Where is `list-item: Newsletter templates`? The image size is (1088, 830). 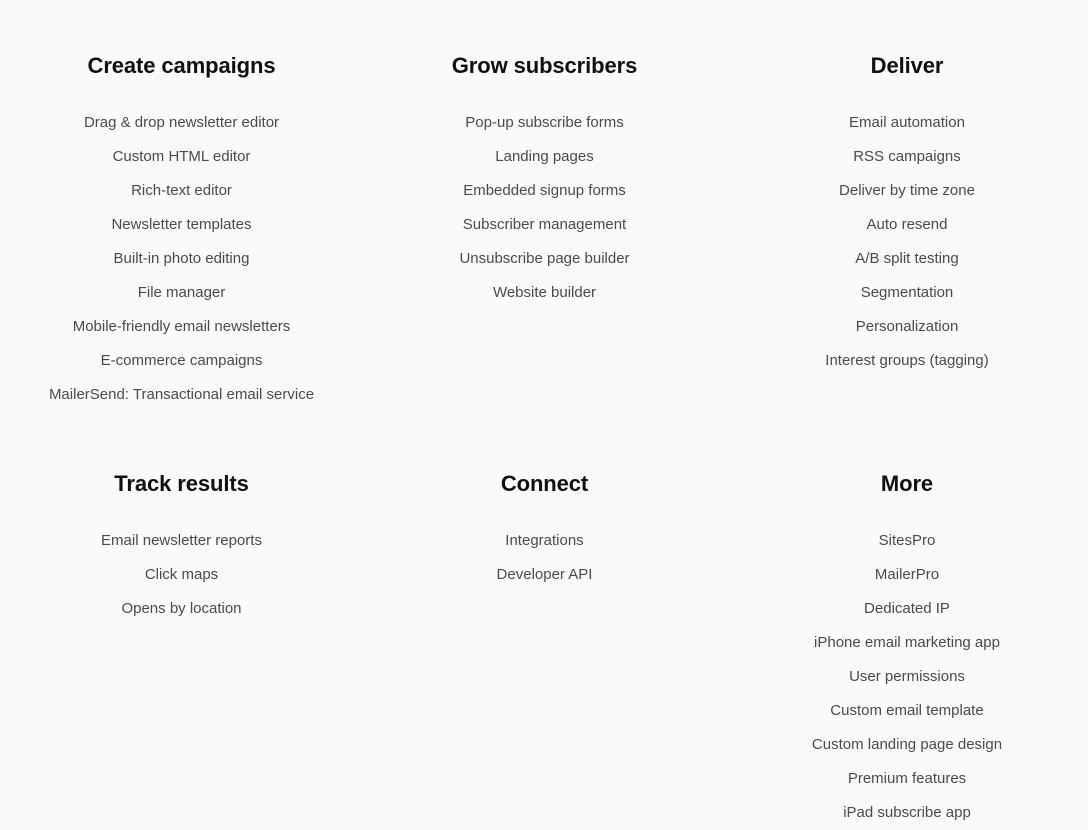
list-item: Newsletter templates is located at coordinates (181, 225).